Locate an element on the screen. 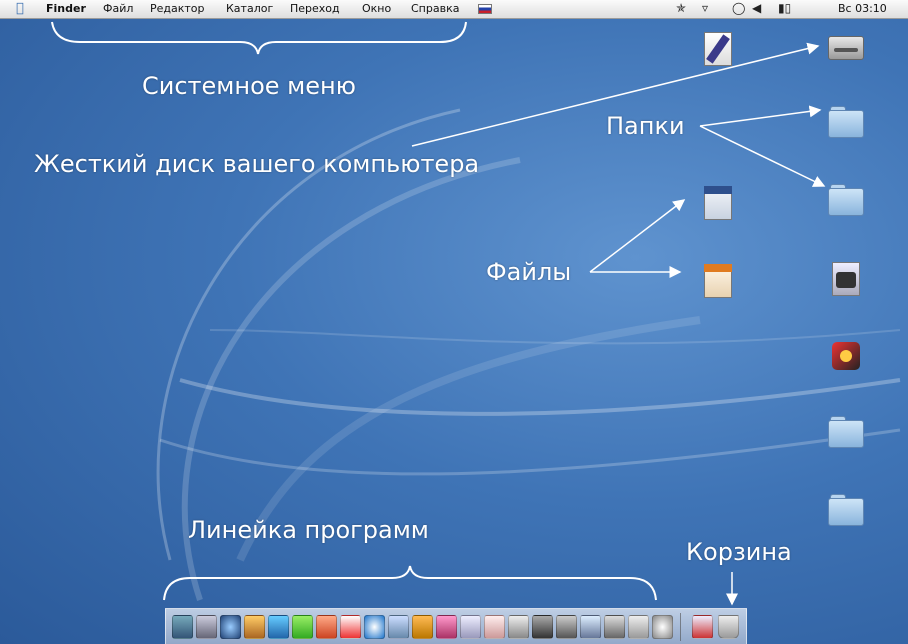 This screenshot has height=644, width=908. hard-disk-icon is located at coordinates (846, 46).